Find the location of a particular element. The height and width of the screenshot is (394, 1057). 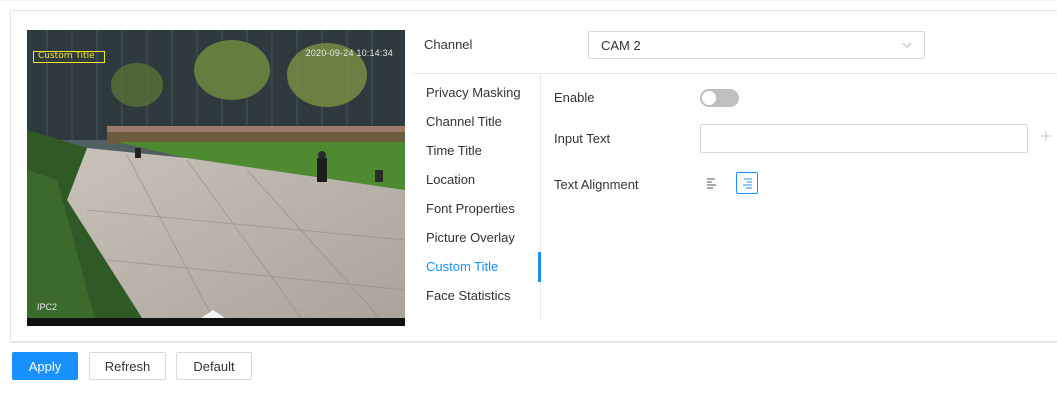

preview-bottom-bar is located at coordinates (216, 322).